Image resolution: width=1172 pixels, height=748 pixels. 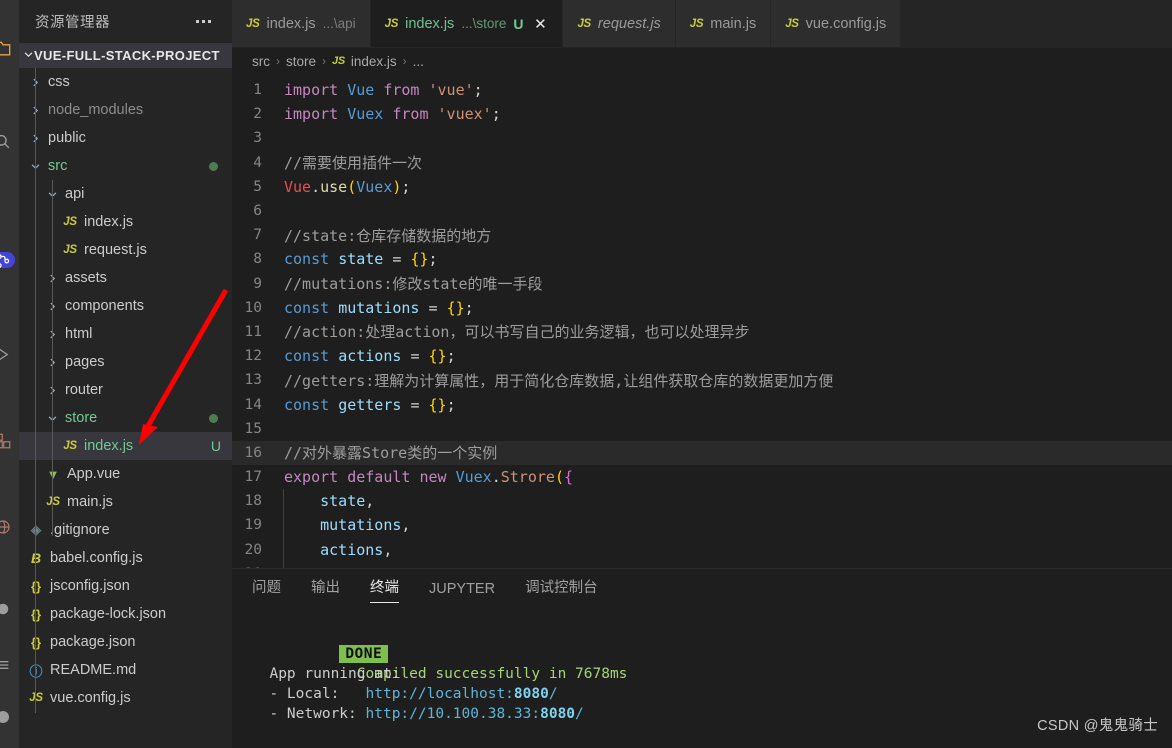 What do you see at coordinates (125, 642) in the screenshot?
I see `tree-file-package-json: {} package.json` at bounding box center [125, 642].